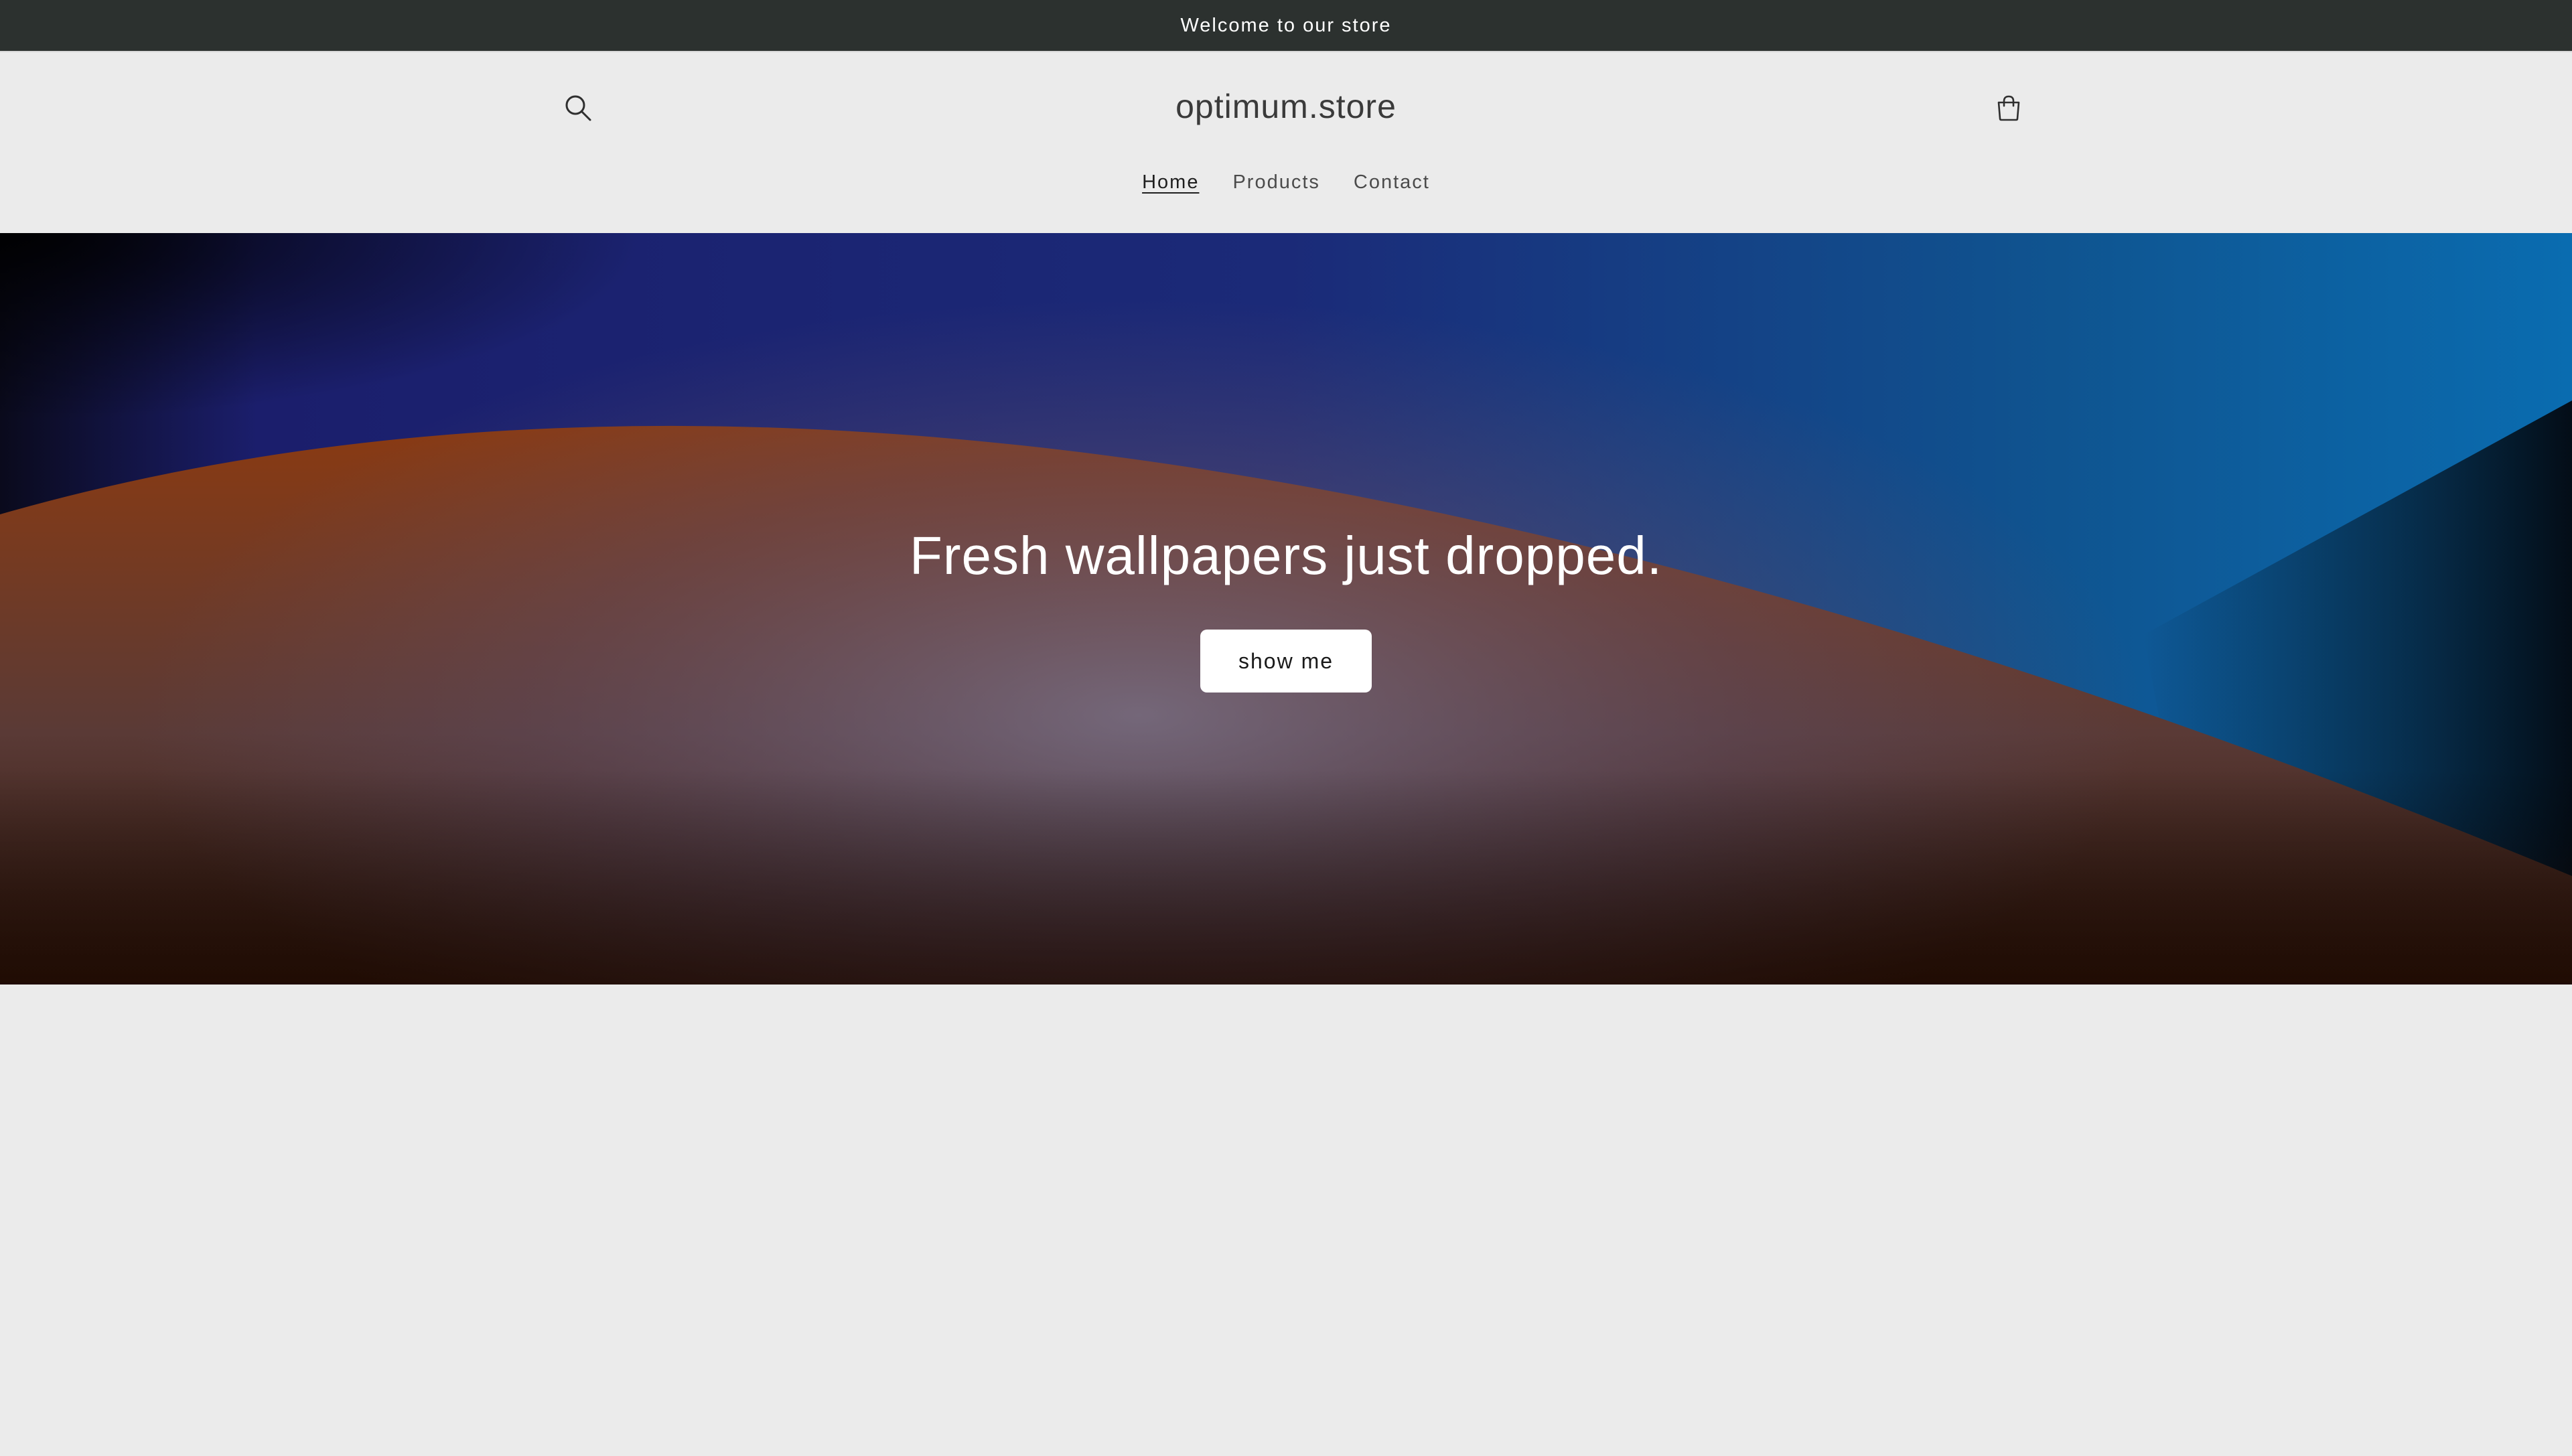 Image resolution: width=2572 pixels, height=1456 pixels. I want to click on shopping-bag-icon, so click(2008, 108).